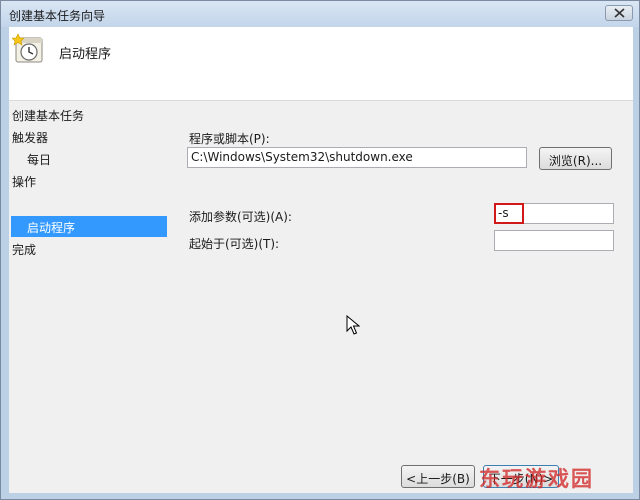  What do you see at coordinates (320, 14) in the screenshot?
I see `title-bar: 创建基本任务向导` at bounding box center [320, 14].